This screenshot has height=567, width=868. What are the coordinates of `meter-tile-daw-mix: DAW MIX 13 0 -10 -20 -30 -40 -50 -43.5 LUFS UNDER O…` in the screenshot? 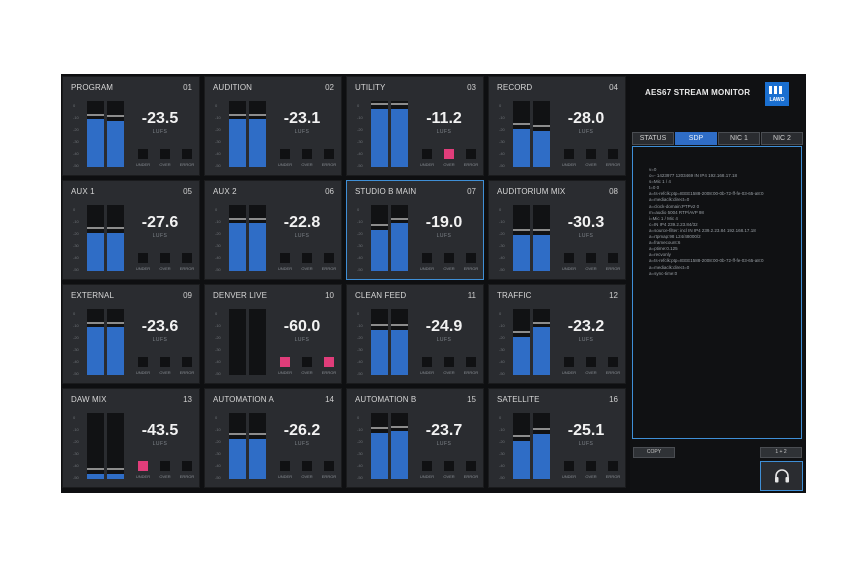 It's located at (131, 438).